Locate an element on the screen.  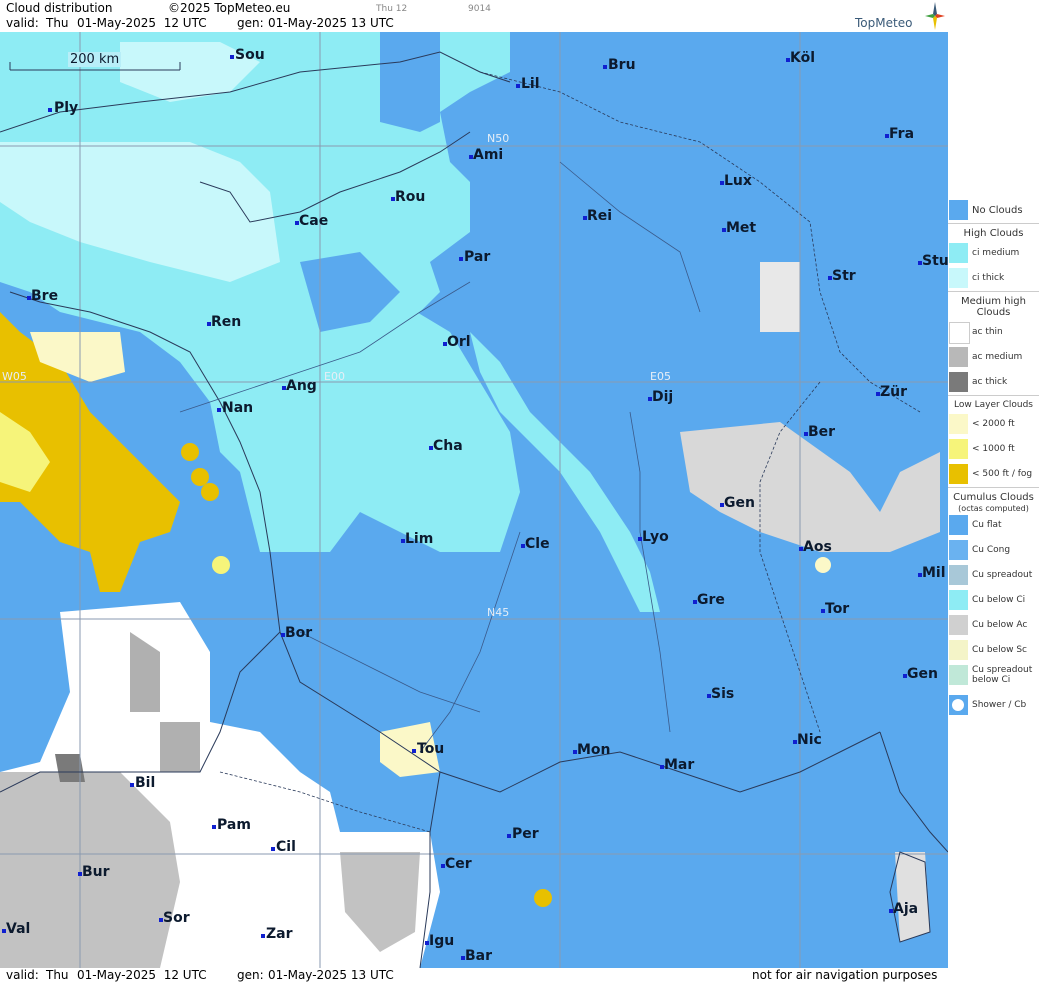
low-1000-swatch is located at coordinates (958, 449).